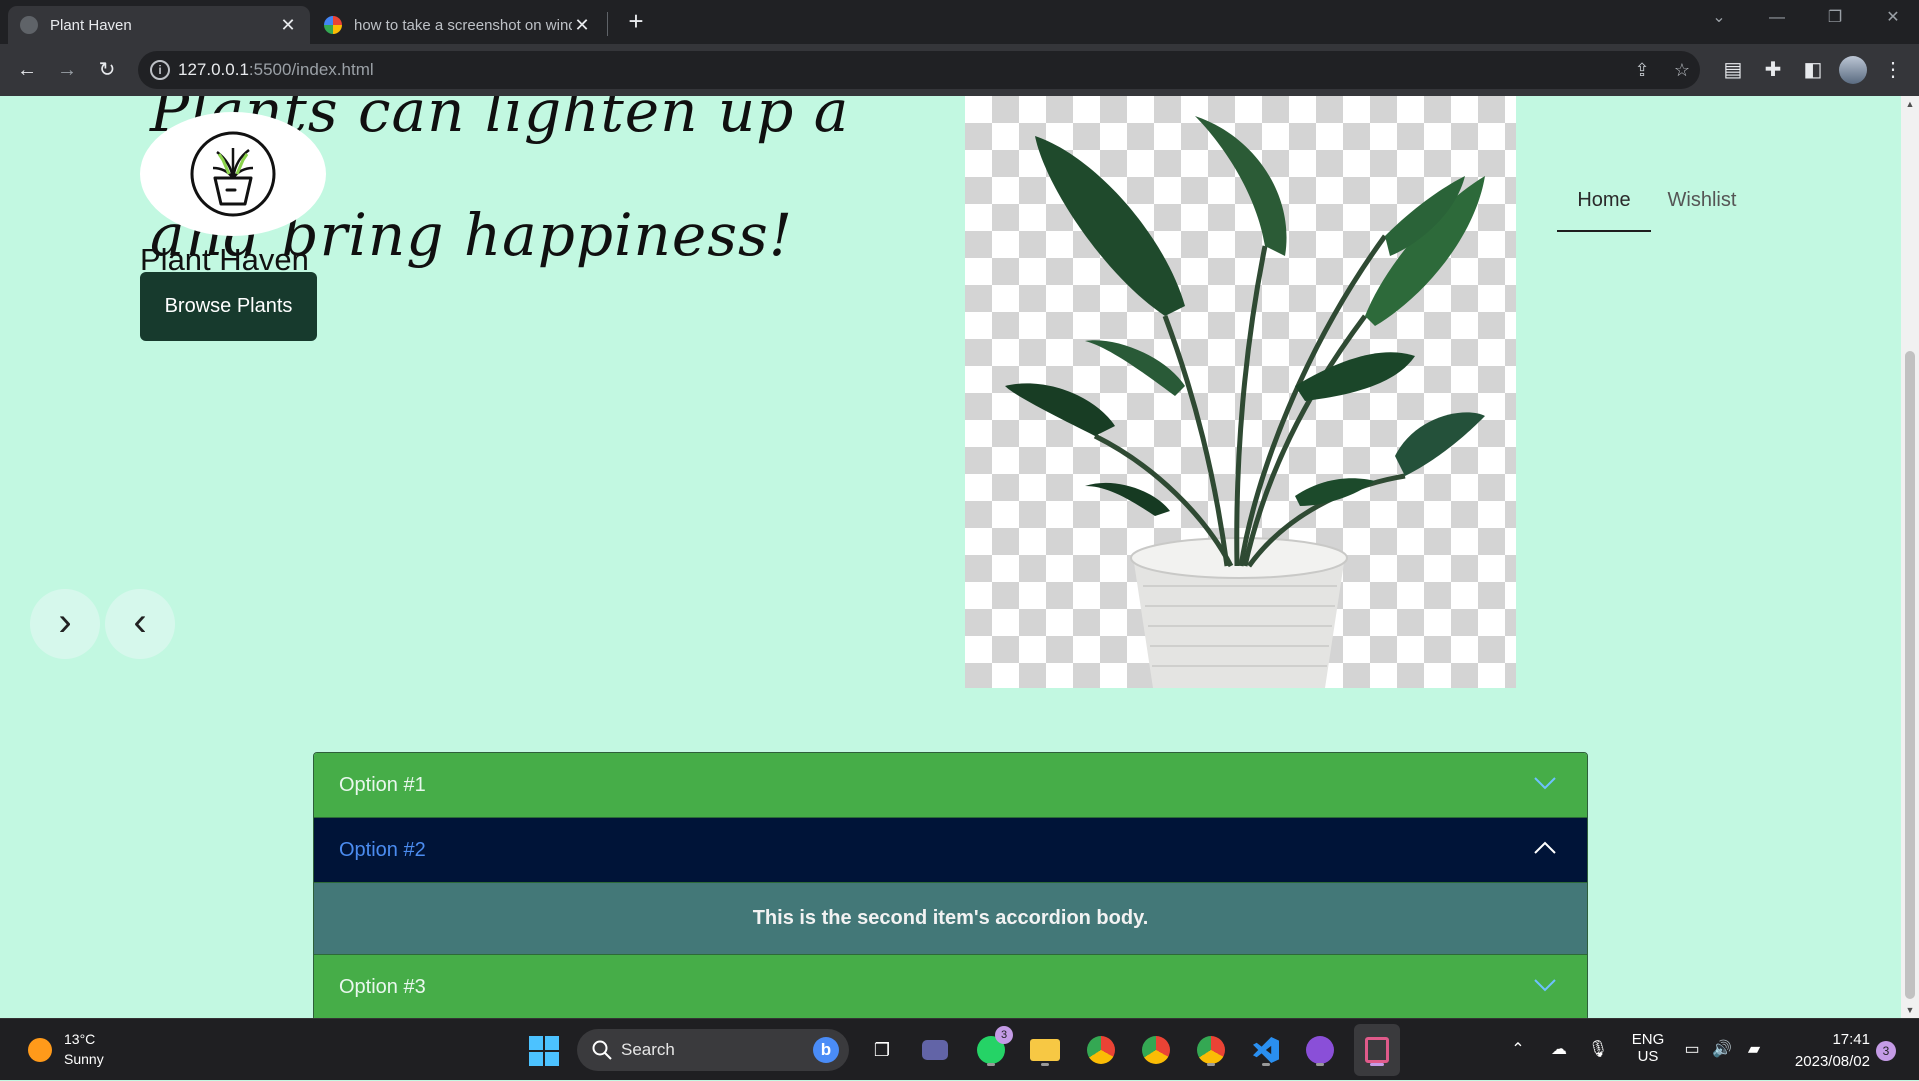 The image size is (1919, 1081). What do you see at coordinates (1320, 1050) in the screenshot?
I see `github-desktop-icon` at bounding box center [1320, 1050].